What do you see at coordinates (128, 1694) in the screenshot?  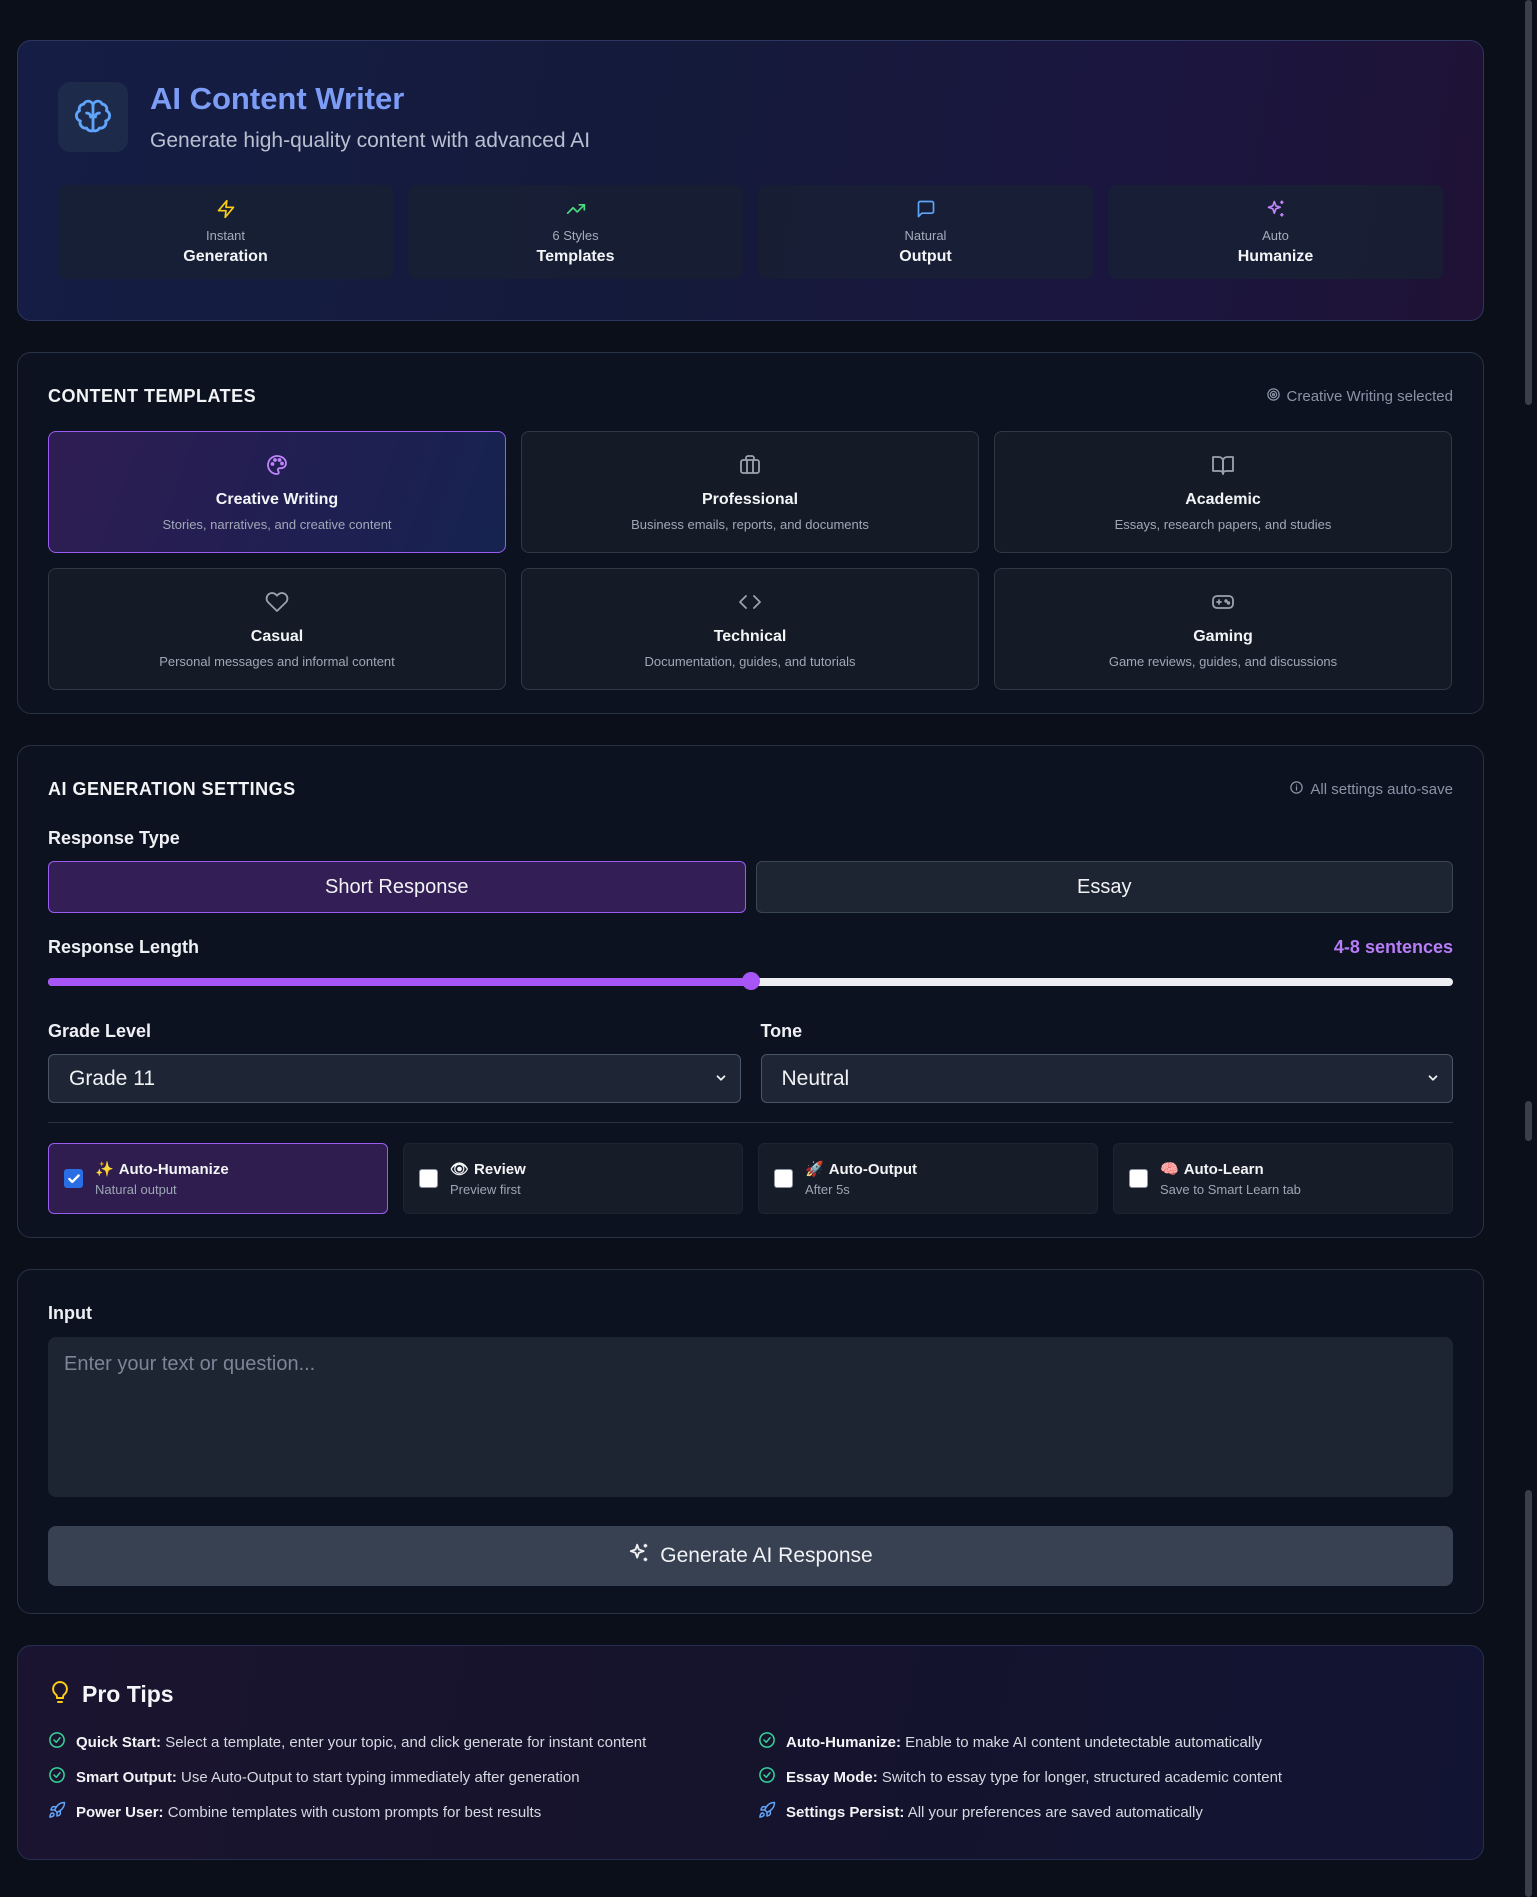 I see `pro-tips-title: Pro Tips` at bounding box center [128, 1694].